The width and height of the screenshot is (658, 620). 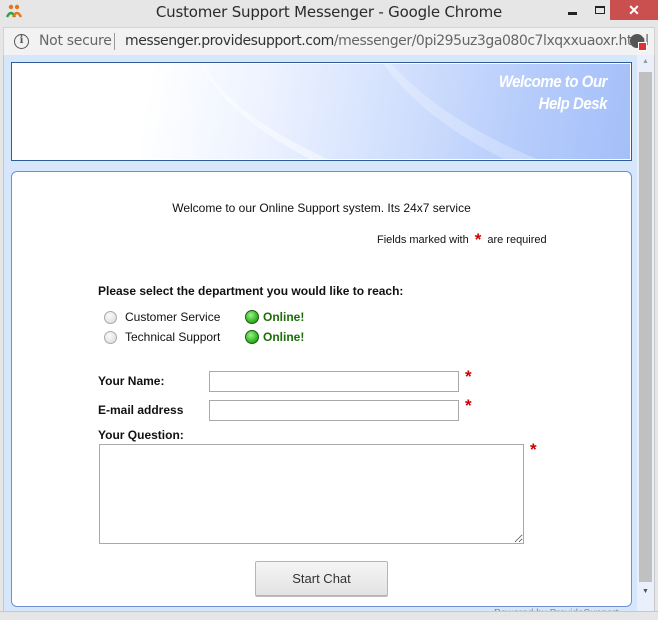 I want to click on scroll-up-arrow-icon: ▲, so click(x=645, y=62).